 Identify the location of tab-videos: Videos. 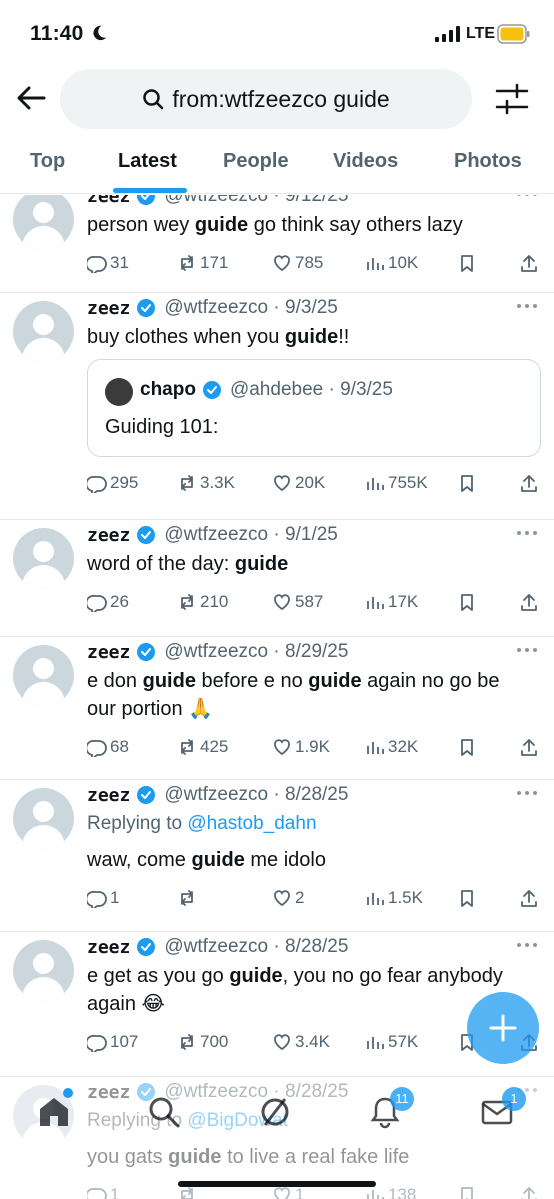
(365, 161).